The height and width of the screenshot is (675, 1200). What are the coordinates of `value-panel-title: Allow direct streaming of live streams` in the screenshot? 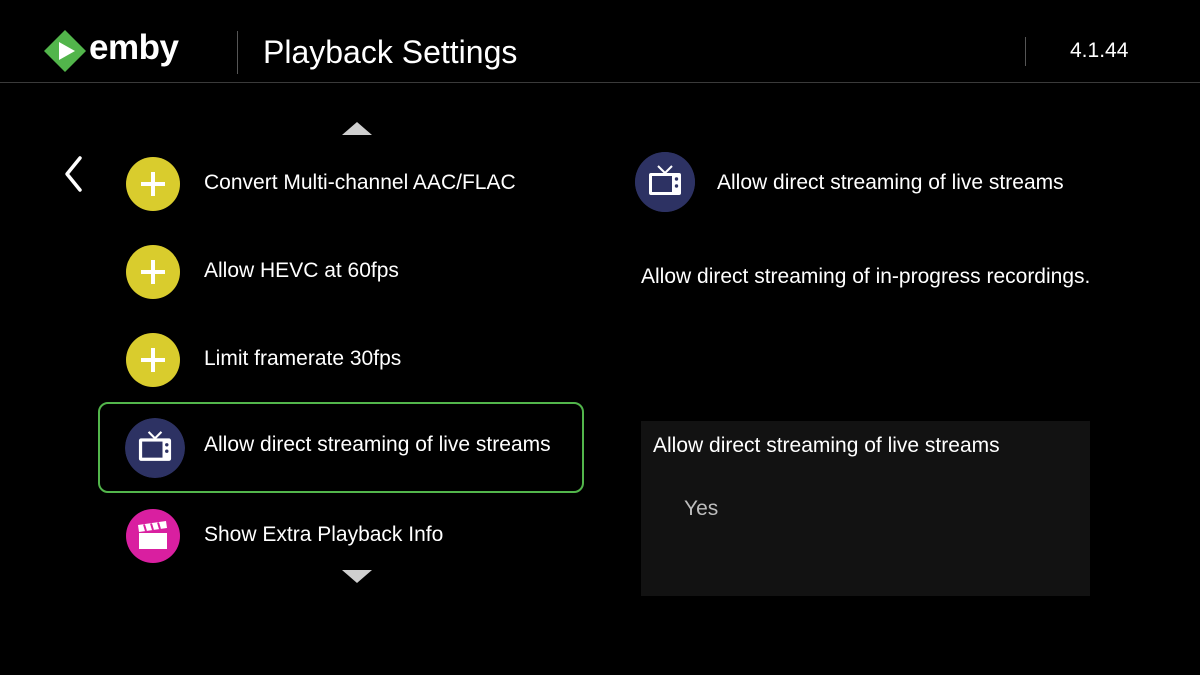 It's located at (826, 445).